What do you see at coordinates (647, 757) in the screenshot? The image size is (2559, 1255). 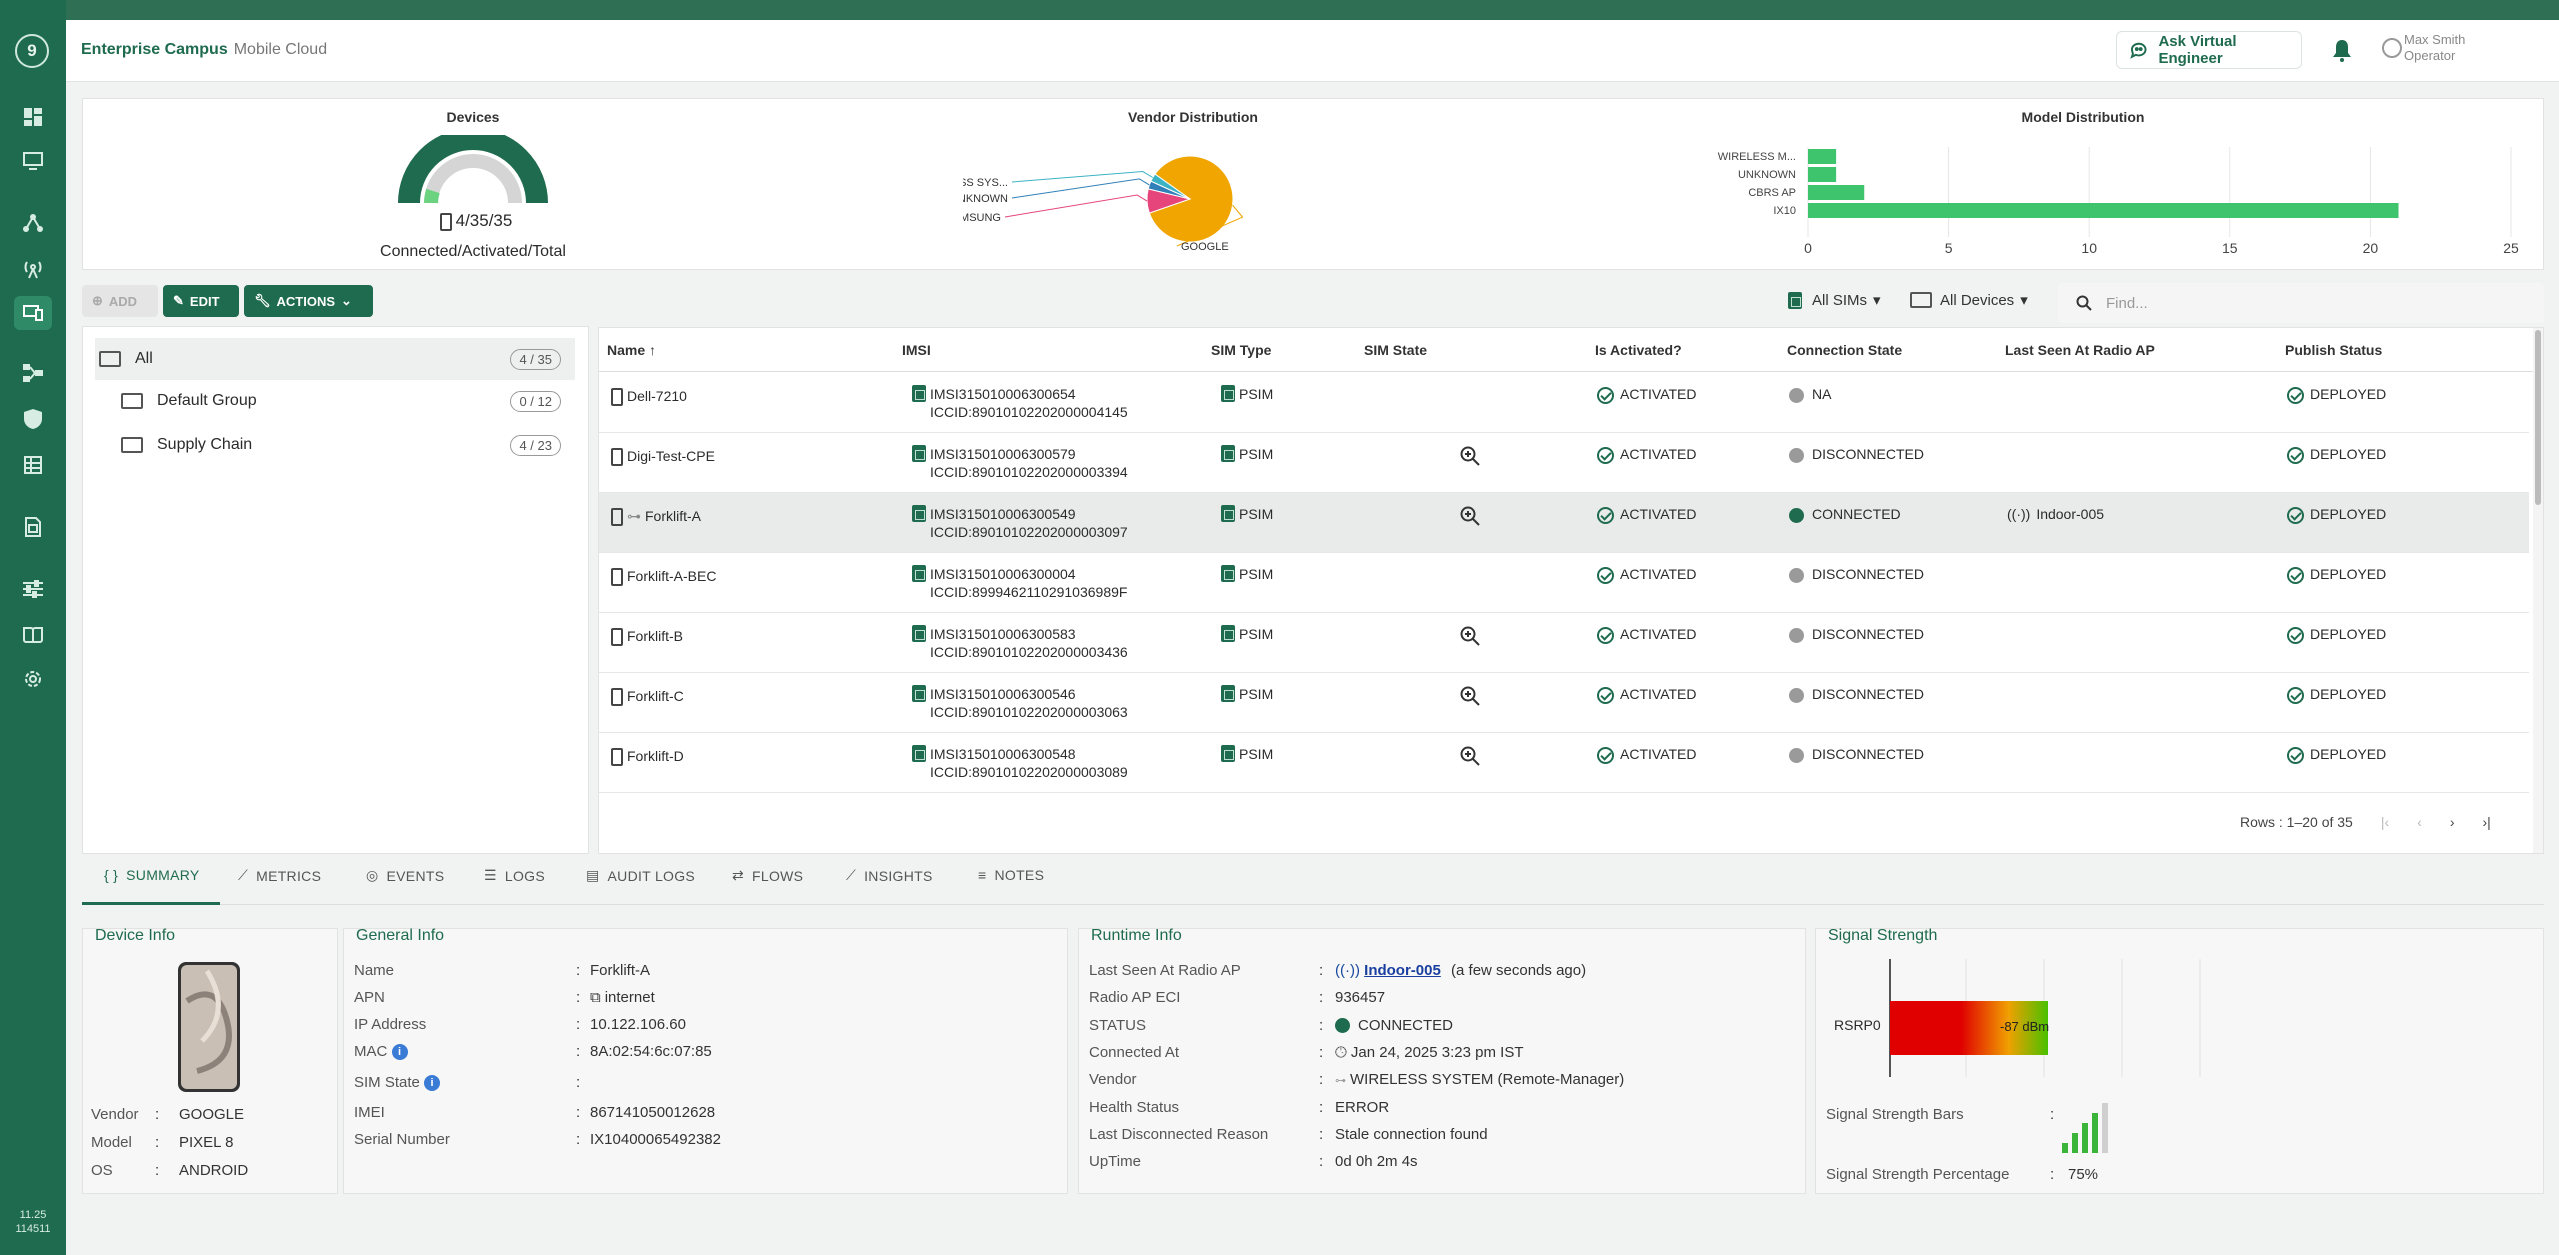 I see `device-name: Forklift-D` at bounding box center [647, 757].